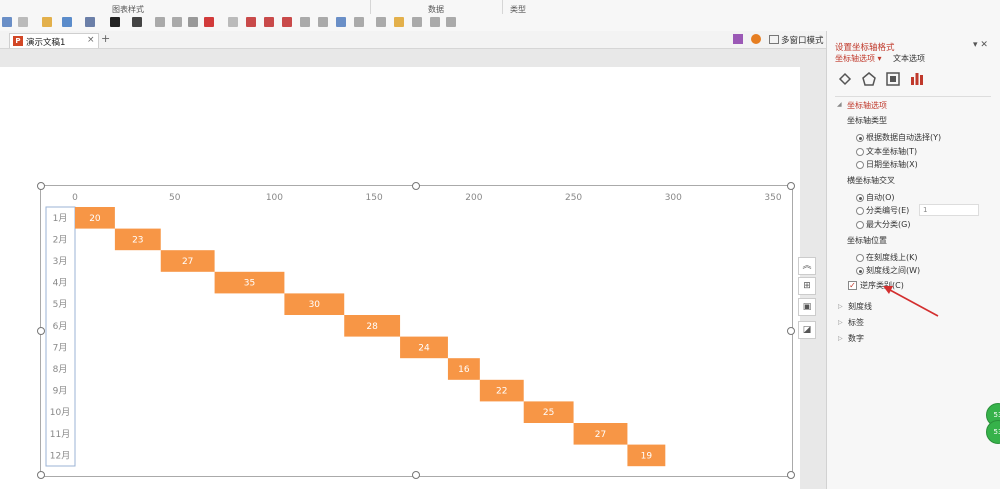 Image resolution: width=1000 pixels, height=489 pixels. Describe the element at coordinates (464, 370) in the screenshot. I see `data-label: 16` at that location.